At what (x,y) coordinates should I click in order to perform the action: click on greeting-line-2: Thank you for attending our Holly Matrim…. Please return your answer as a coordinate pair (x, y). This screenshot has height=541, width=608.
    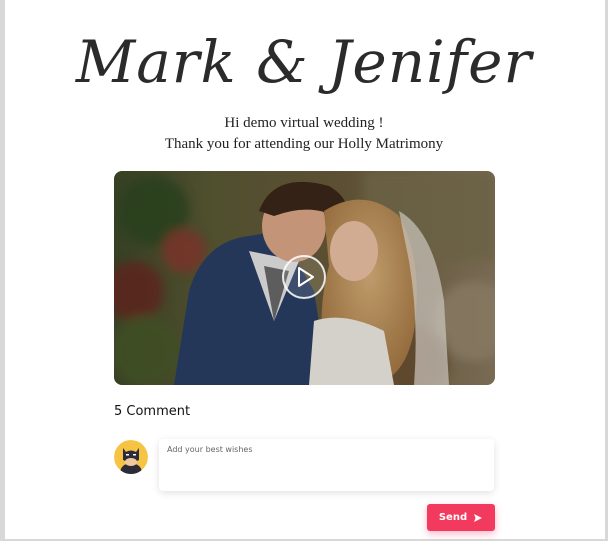
    Looking at the image, I should click on (304, 144).